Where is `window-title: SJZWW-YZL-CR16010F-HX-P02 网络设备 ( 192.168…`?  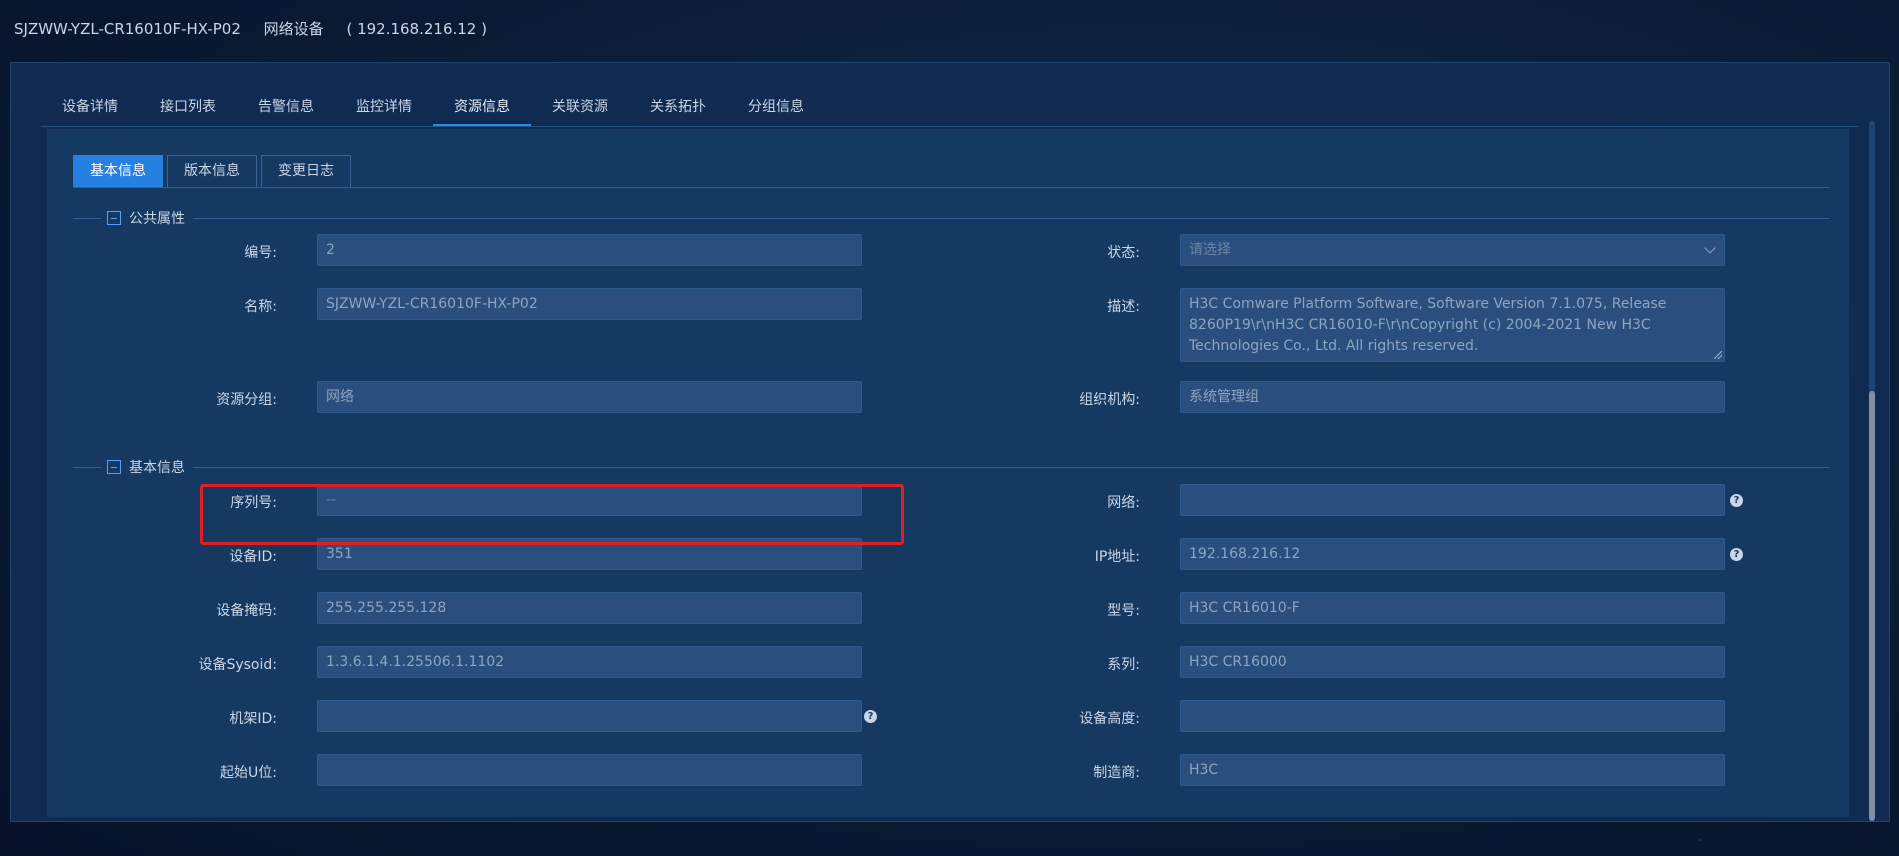 window-title: SJZWW-YZL-CR16010F-HX-P02 网络设备 ( 192.168… is located at coordinates (259, 28).